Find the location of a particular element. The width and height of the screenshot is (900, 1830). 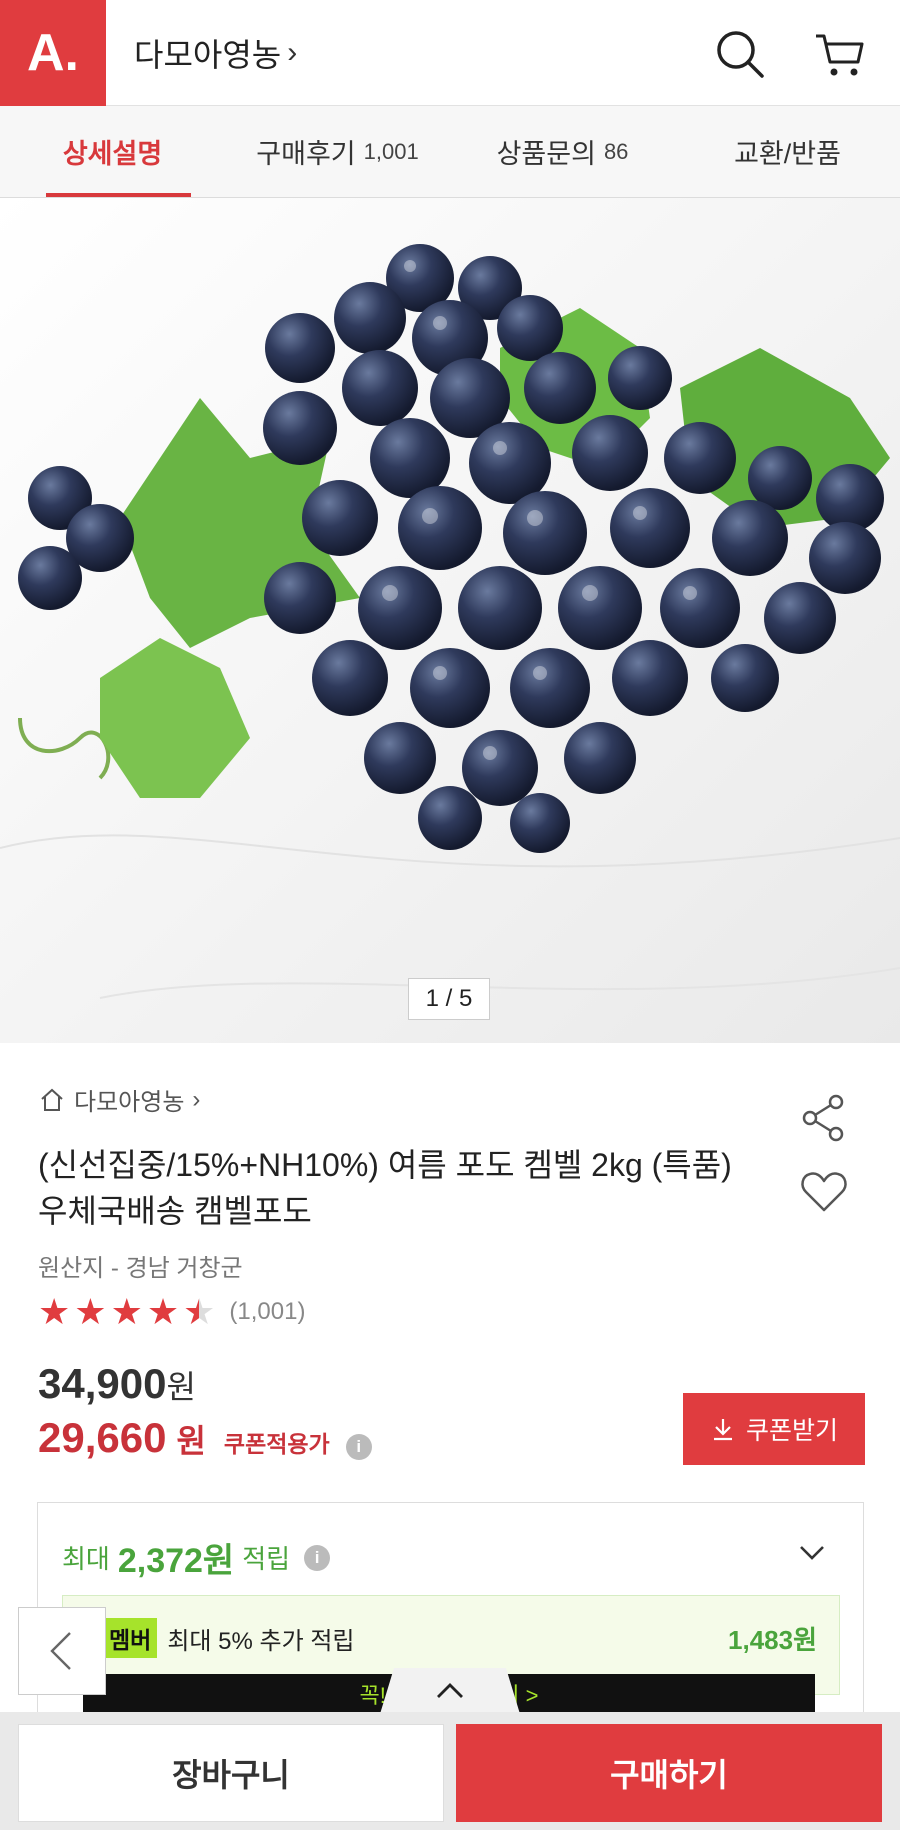

chevron-down-icon is located at coordinates (812, 1552).